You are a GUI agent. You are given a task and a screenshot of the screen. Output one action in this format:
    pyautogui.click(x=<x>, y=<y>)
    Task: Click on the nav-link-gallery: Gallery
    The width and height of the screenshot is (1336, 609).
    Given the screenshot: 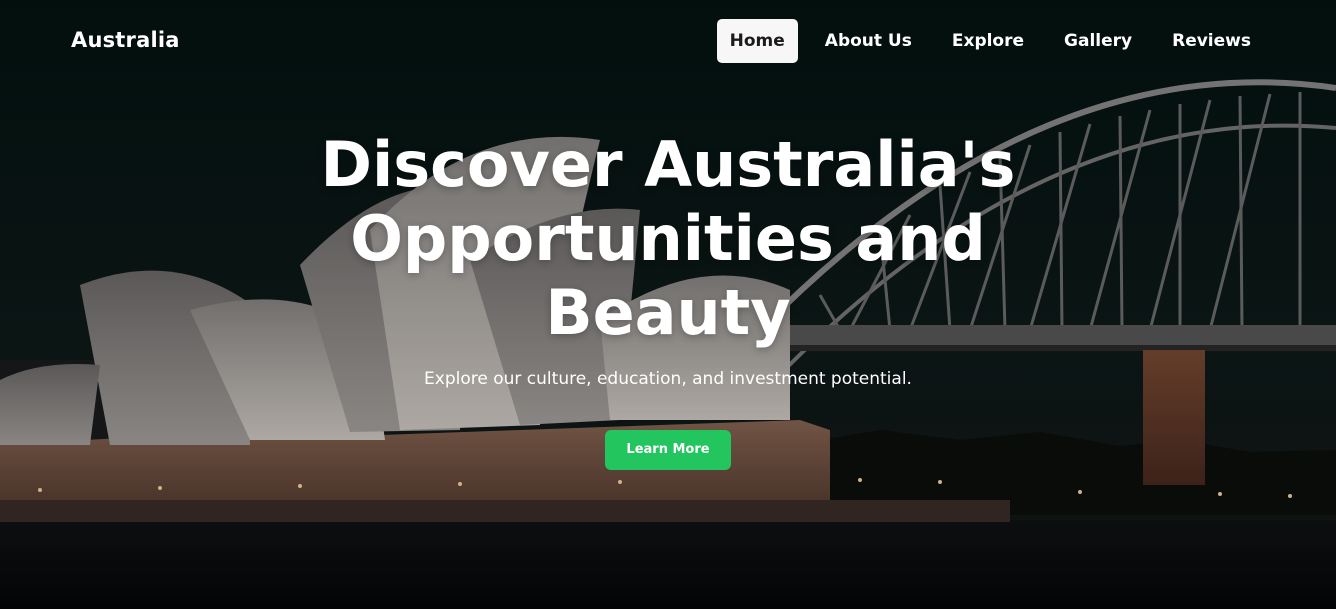 What is the action you would take?
    pyautogui.click(x=1098, y=41)
    